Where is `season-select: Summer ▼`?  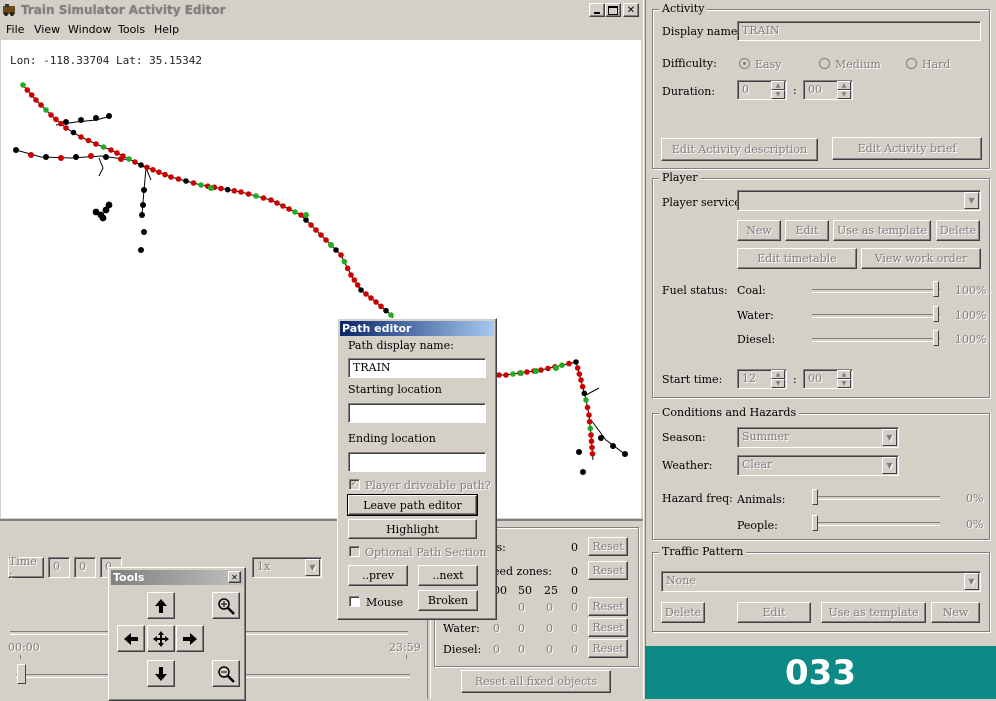 season-select: Summer ▼ is located at coordinates (818, 437).